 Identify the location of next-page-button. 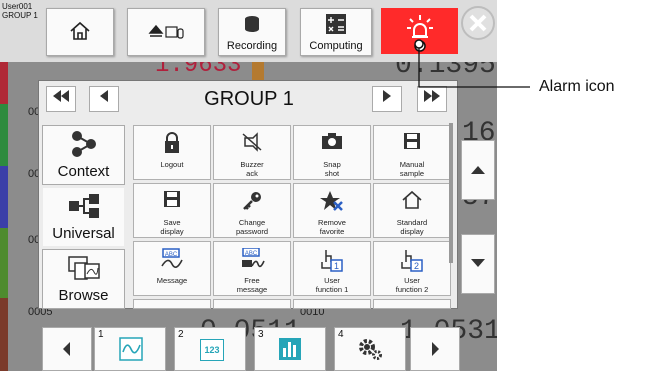
(387, 99).